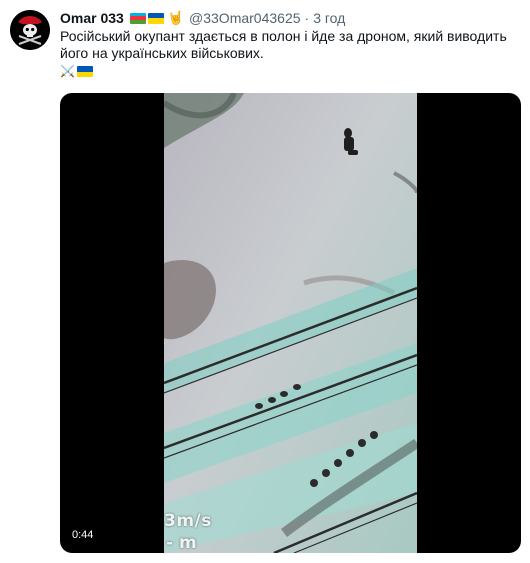 Image resolution: width=530 pixels, height=563 pixels. Describe the element at coordinates (137, 18) in the screenshot. I see `azerbaijan-flag-icon` at that location.